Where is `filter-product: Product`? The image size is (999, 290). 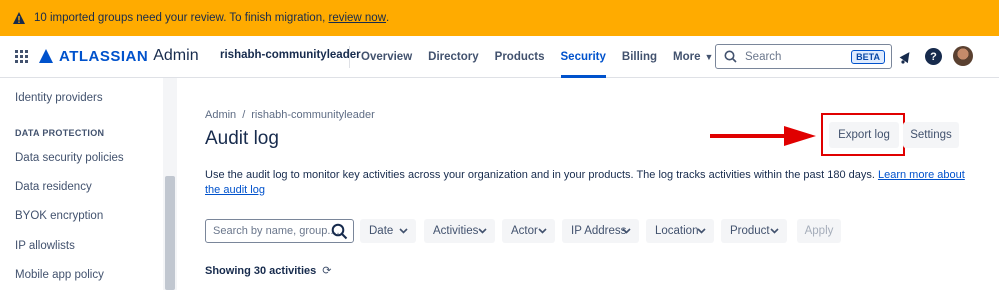 filter-product: Product is located at coordinates (754, 231).